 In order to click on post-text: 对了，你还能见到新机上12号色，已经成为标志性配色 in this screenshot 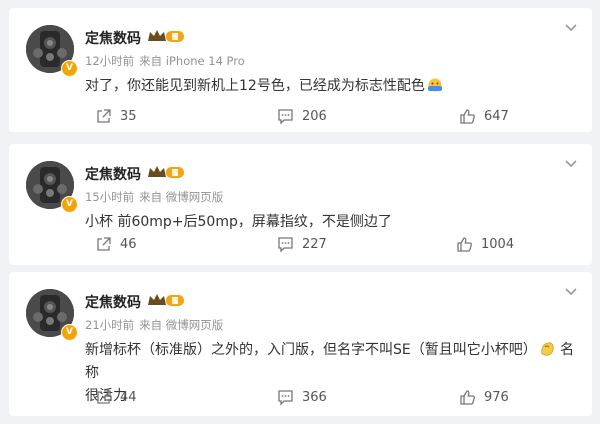, I will do `click(255, 86)`.